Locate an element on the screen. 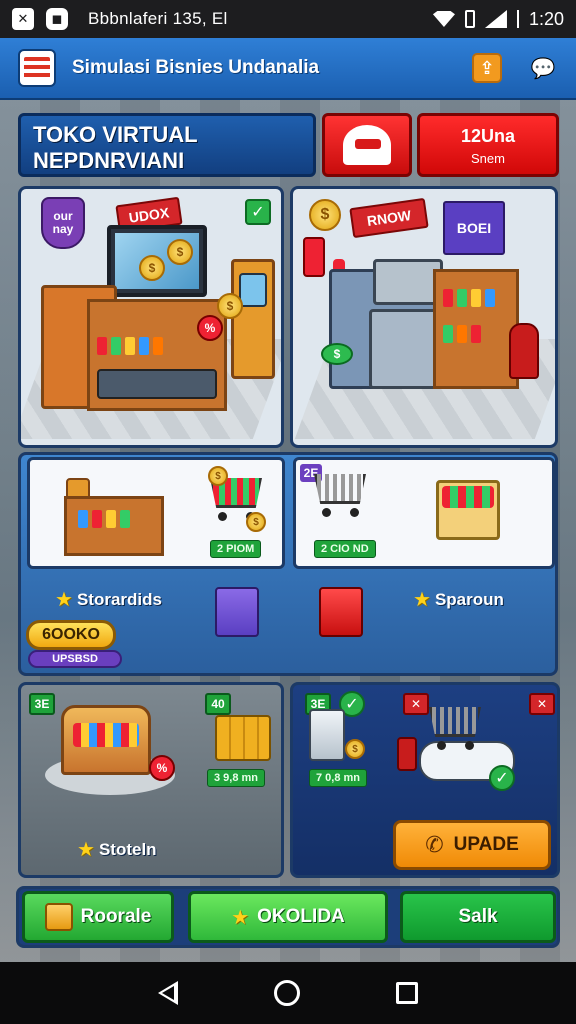  sell-button-label: Salk is located at coordinates (478, 916).